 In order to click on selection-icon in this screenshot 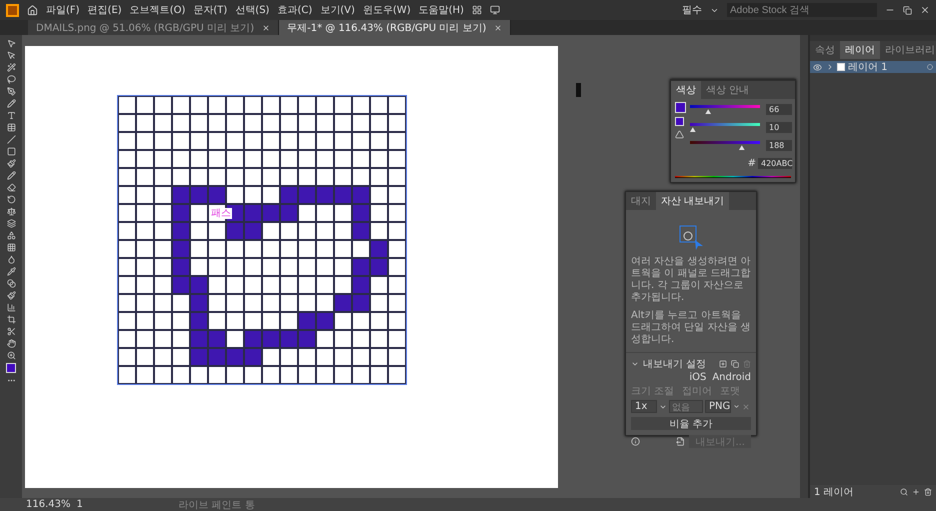, I will do `click(11, 43)`.